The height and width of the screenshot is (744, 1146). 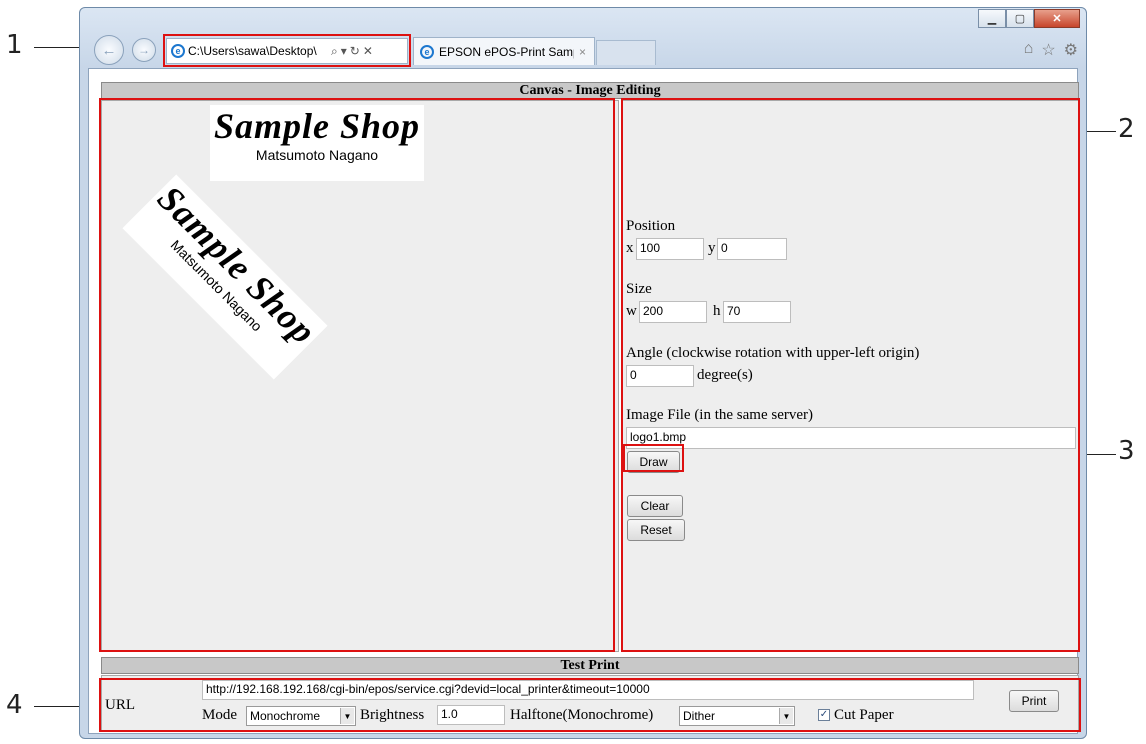 What do you see at coordinates (219, 715) in the screenshot?
I see `mode-label: Mode` at bounding box center [219, 715].